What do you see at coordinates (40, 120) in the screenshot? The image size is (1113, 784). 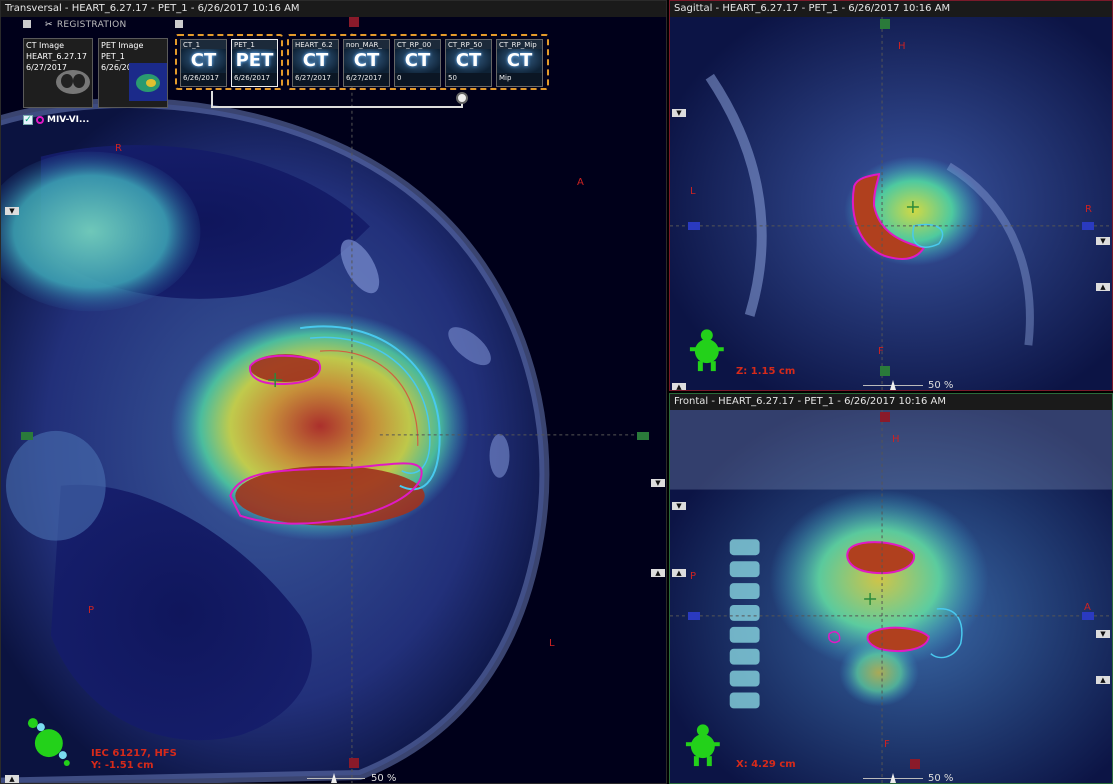 I see `voi-color-icon` at bounding box center [40, 120].